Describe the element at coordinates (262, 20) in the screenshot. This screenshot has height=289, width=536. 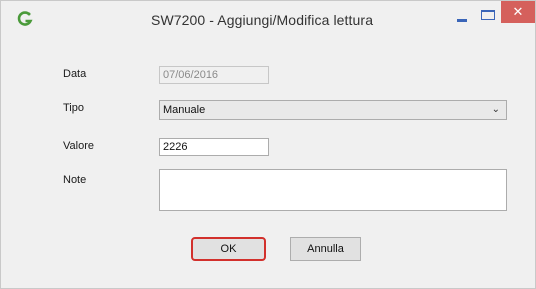
I see `window-title: SW7200 - Aggiungi/Modifica lettura` at that location.